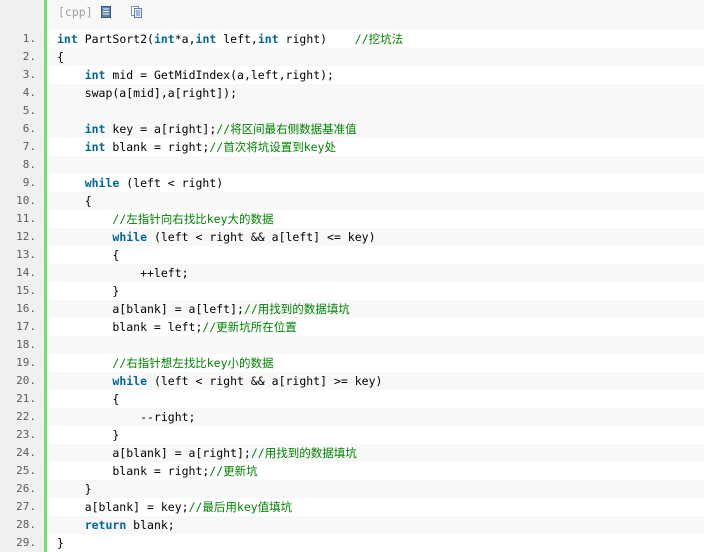 The image size is (704, 552). I want to click on code-token: *a,, so click(185, 39).